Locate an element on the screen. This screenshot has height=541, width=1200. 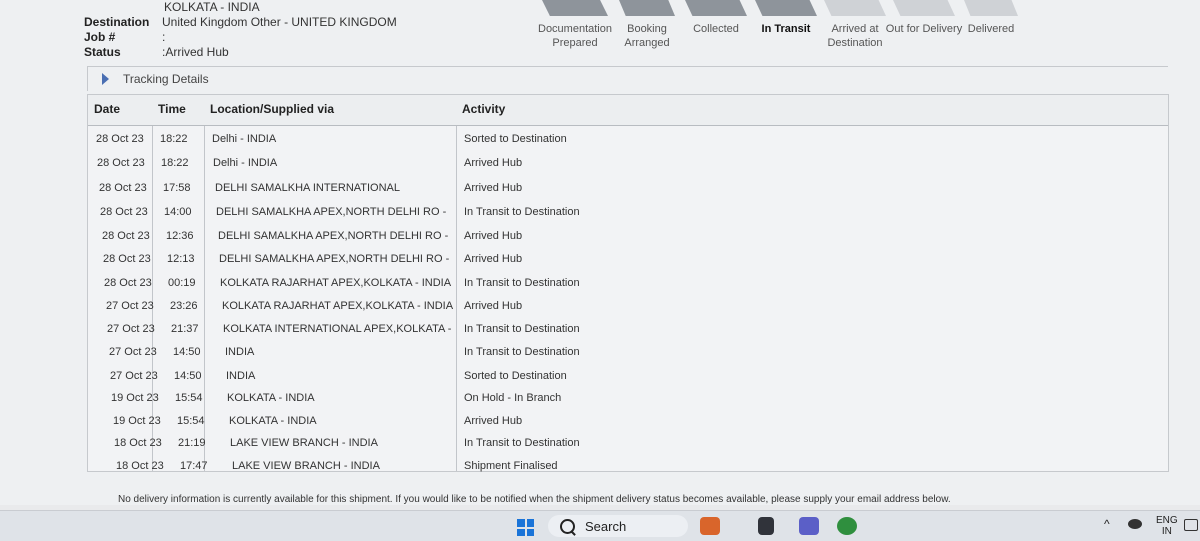
search-icon is located at coordinates (567, 526).